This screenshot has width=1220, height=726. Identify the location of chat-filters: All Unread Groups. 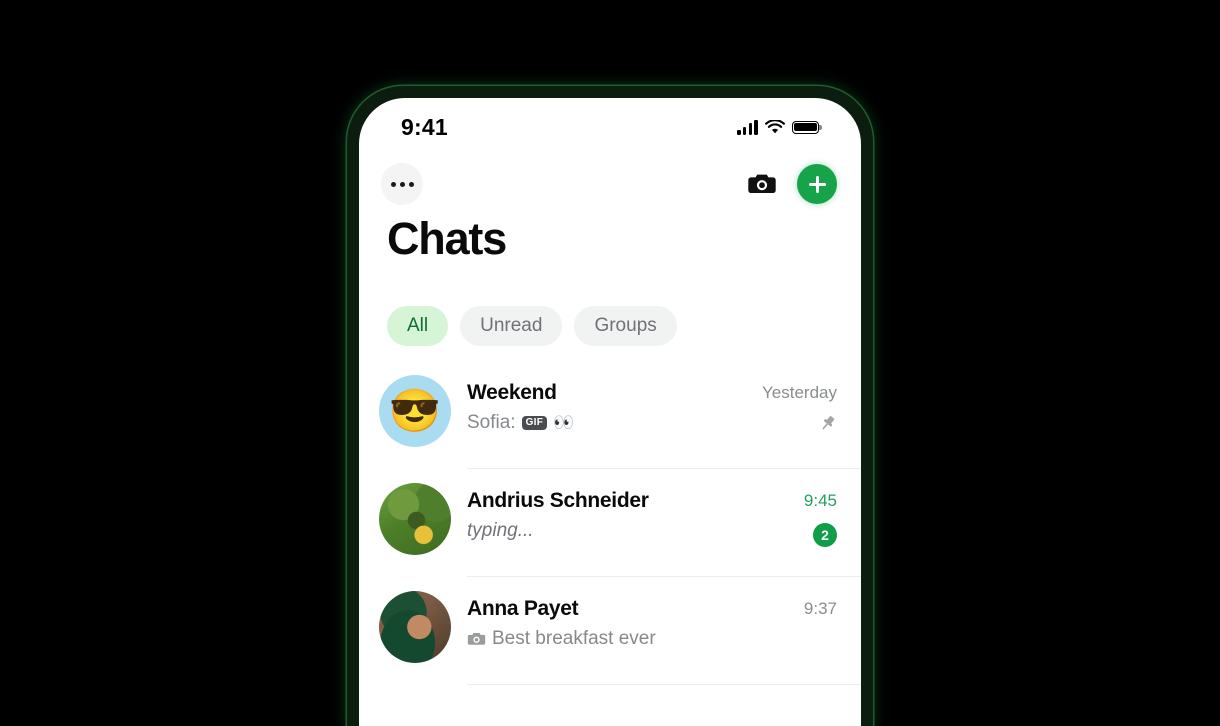
(532, 326).